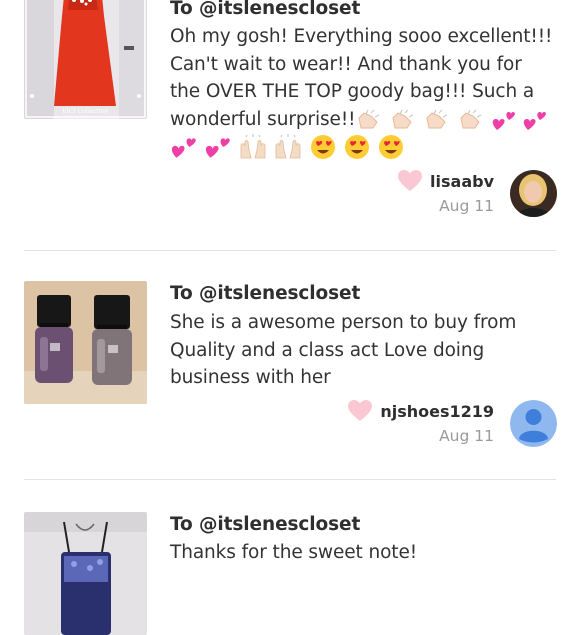 The height and width of the screenshot is (635, 580). I want to click on note-message: Thanks for the sweet note!, so click(370, 553).